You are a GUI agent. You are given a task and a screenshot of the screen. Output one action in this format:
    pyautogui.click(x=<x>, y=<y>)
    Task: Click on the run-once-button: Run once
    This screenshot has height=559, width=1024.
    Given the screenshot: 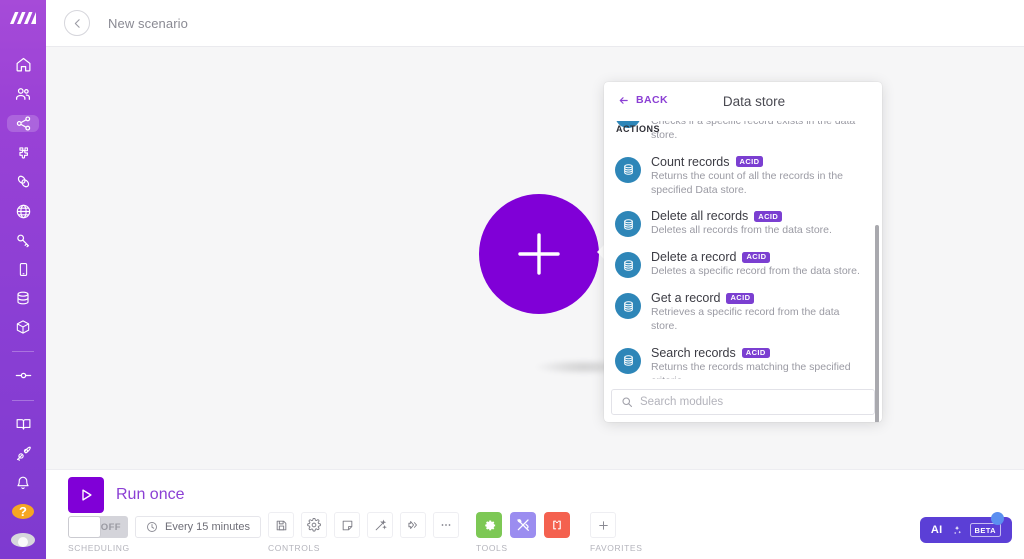 What is the action you would take?
    pyautogui.click(x=126, y=495)
    